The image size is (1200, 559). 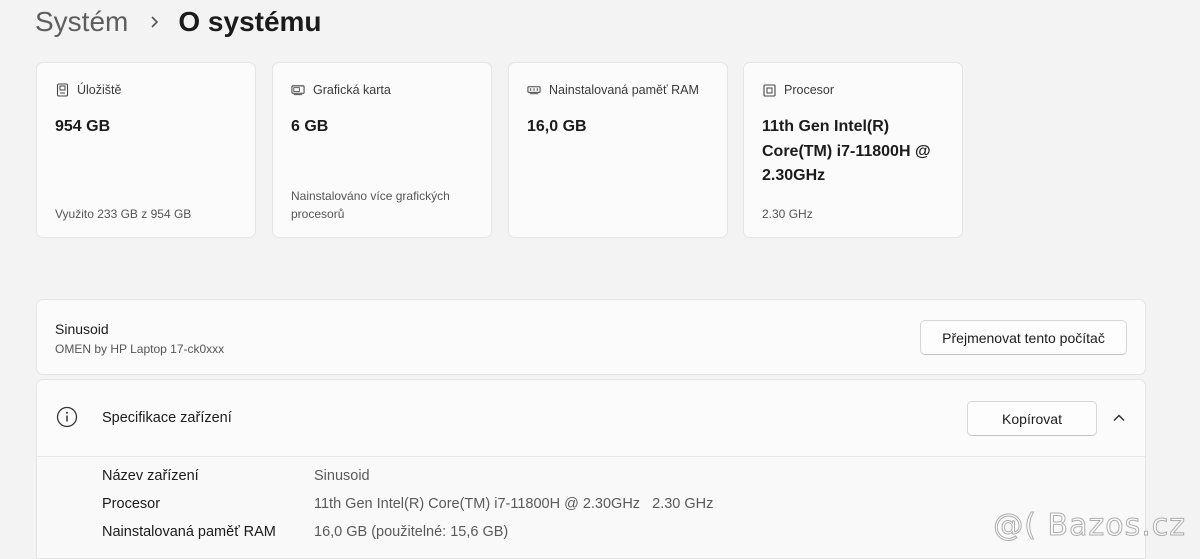 I want to click on card-label: Nainstalovaná paměť RAM, so click(x=624, y=90).